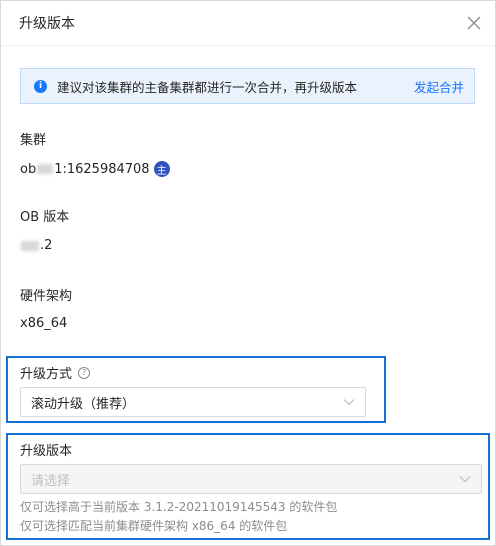 The height and width of the screenshot is (546, 496). I want to click on cluster-value-suffix: 1:1625984708, so click(102, 169).